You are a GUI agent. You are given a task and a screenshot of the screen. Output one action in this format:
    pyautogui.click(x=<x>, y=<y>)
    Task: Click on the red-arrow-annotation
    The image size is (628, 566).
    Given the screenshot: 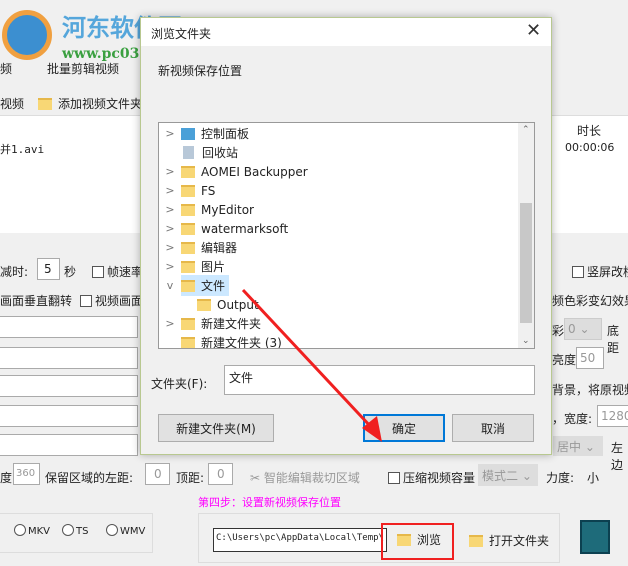 What is the action you would take?
    pyautogui.click(x=311, y=365)
    